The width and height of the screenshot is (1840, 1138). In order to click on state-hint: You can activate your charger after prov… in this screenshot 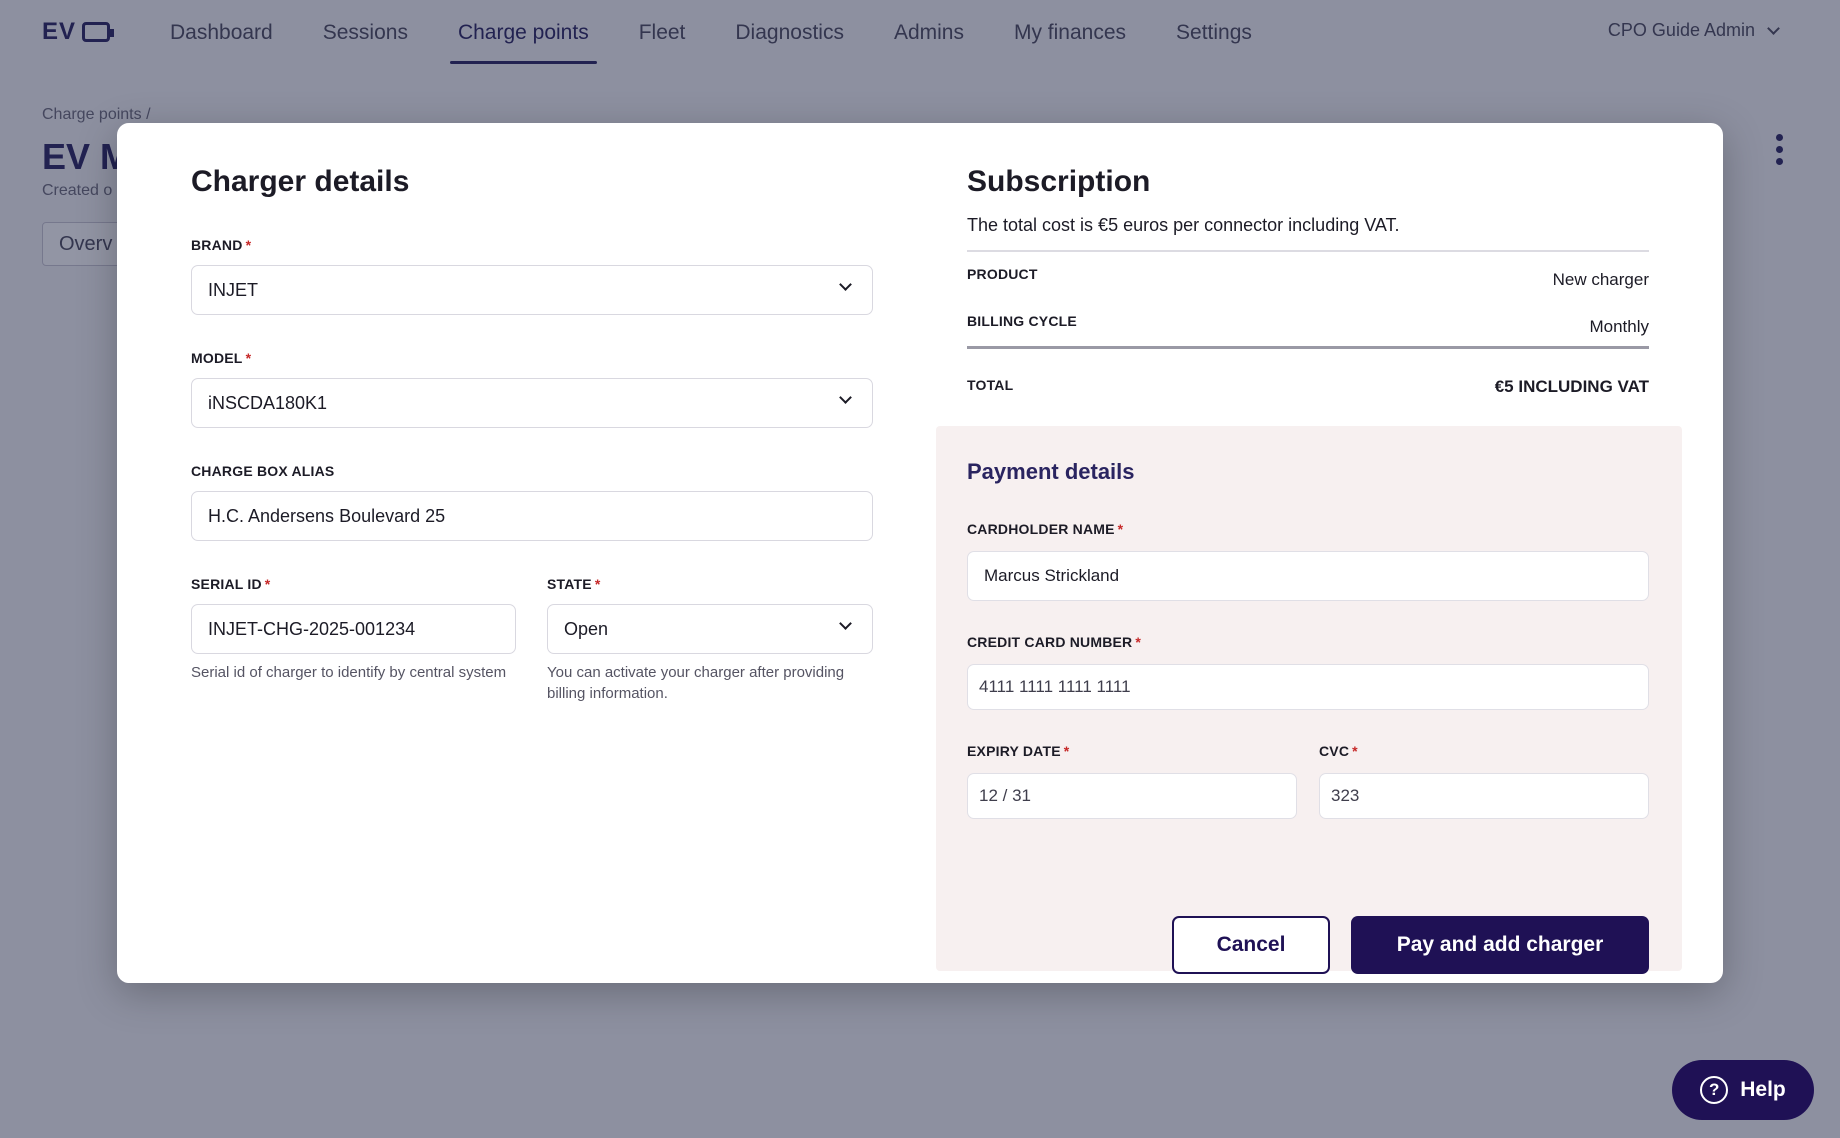, I will do `click(696, 683)`.